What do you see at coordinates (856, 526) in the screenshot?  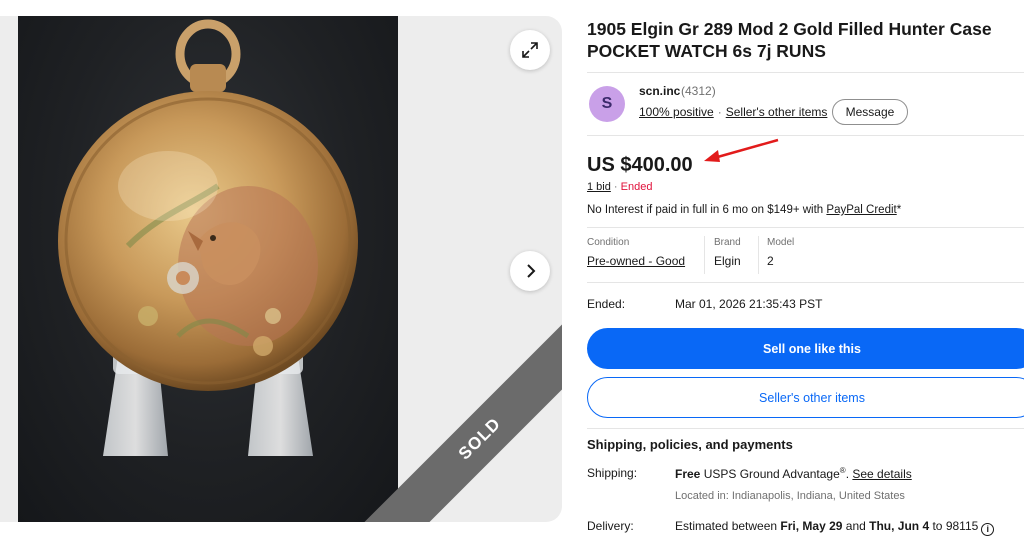 I see `delivery-and: and` at bounding box center [856, 526].